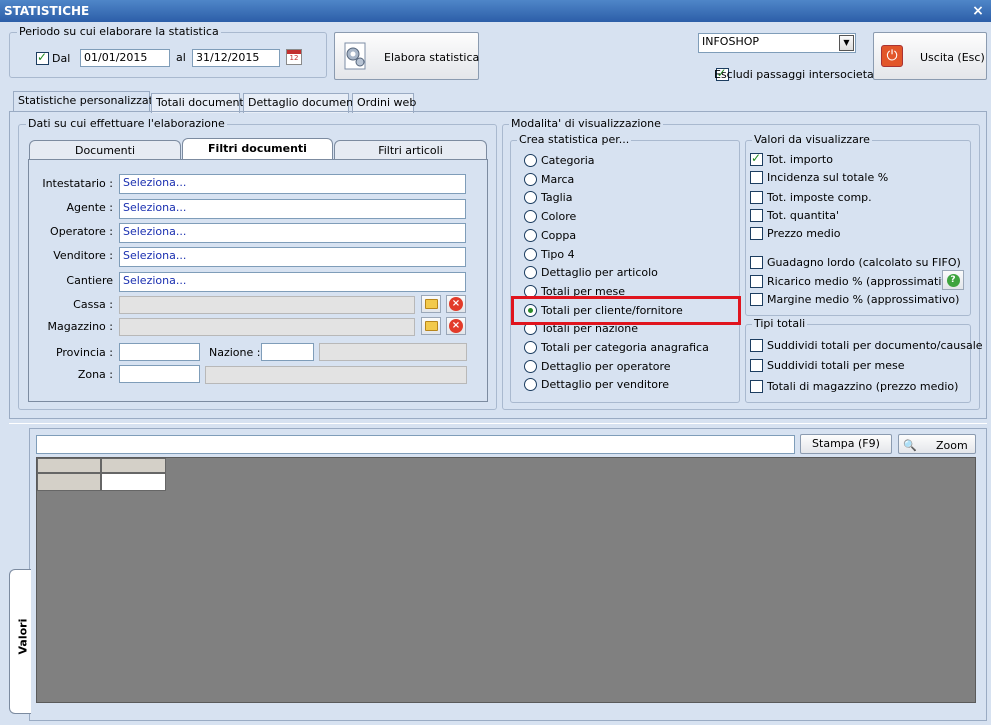  What do you see at coordinates (605, 385) in the screenshot?
I see `create-option-label: Dettaglio per venditore` at bounding box center [605, 385].